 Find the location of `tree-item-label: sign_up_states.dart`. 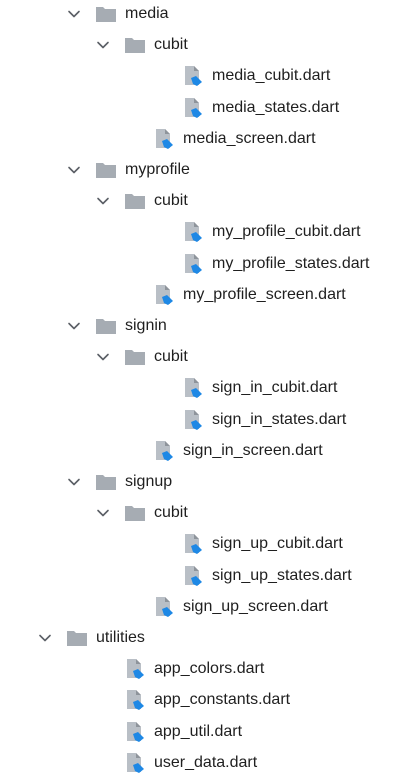

tree-item-label: sign_up_states.dart is located at coordinates (282, 575).